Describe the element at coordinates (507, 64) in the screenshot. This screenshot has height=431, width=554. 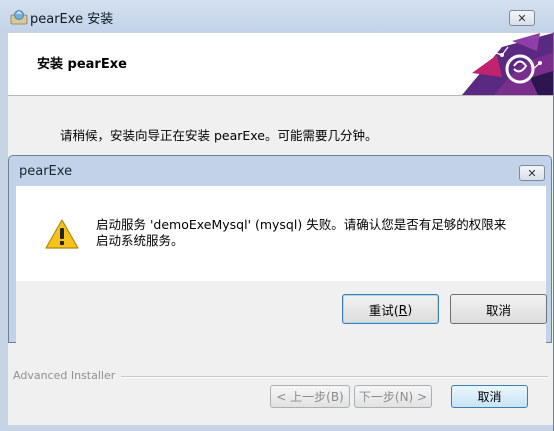
I see `advanced-installer-logo-icon` at that location.